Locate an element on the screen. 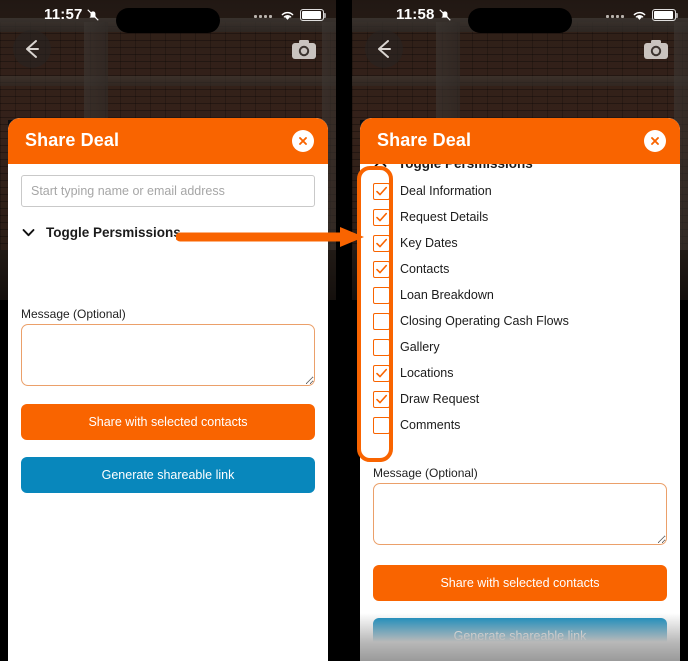  permission-label: Contacts is located at coordinates (425, 269).